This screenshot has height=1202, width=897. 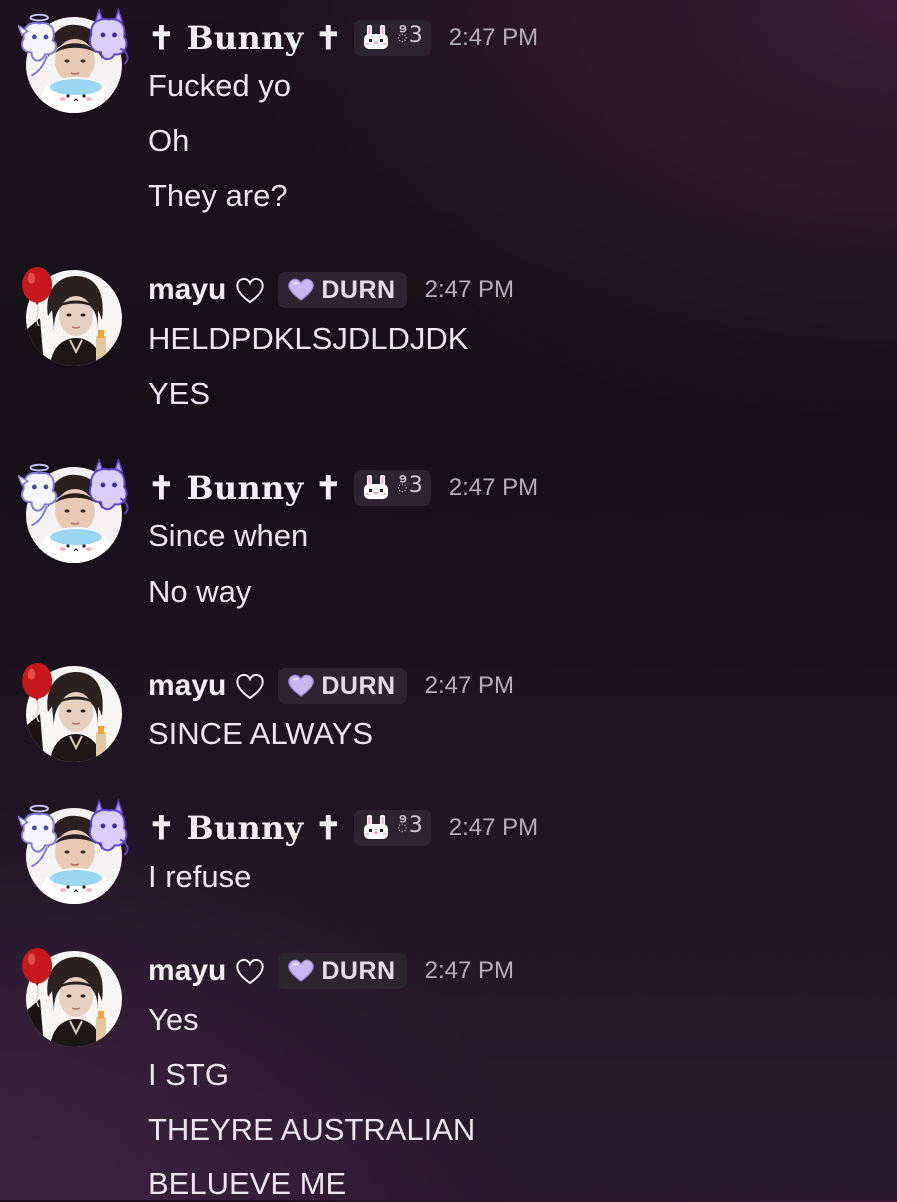 What do you see at coordinates (169, 140) in the screenshot?
I see `message-text: Oh` at bounding box center [169, 140].